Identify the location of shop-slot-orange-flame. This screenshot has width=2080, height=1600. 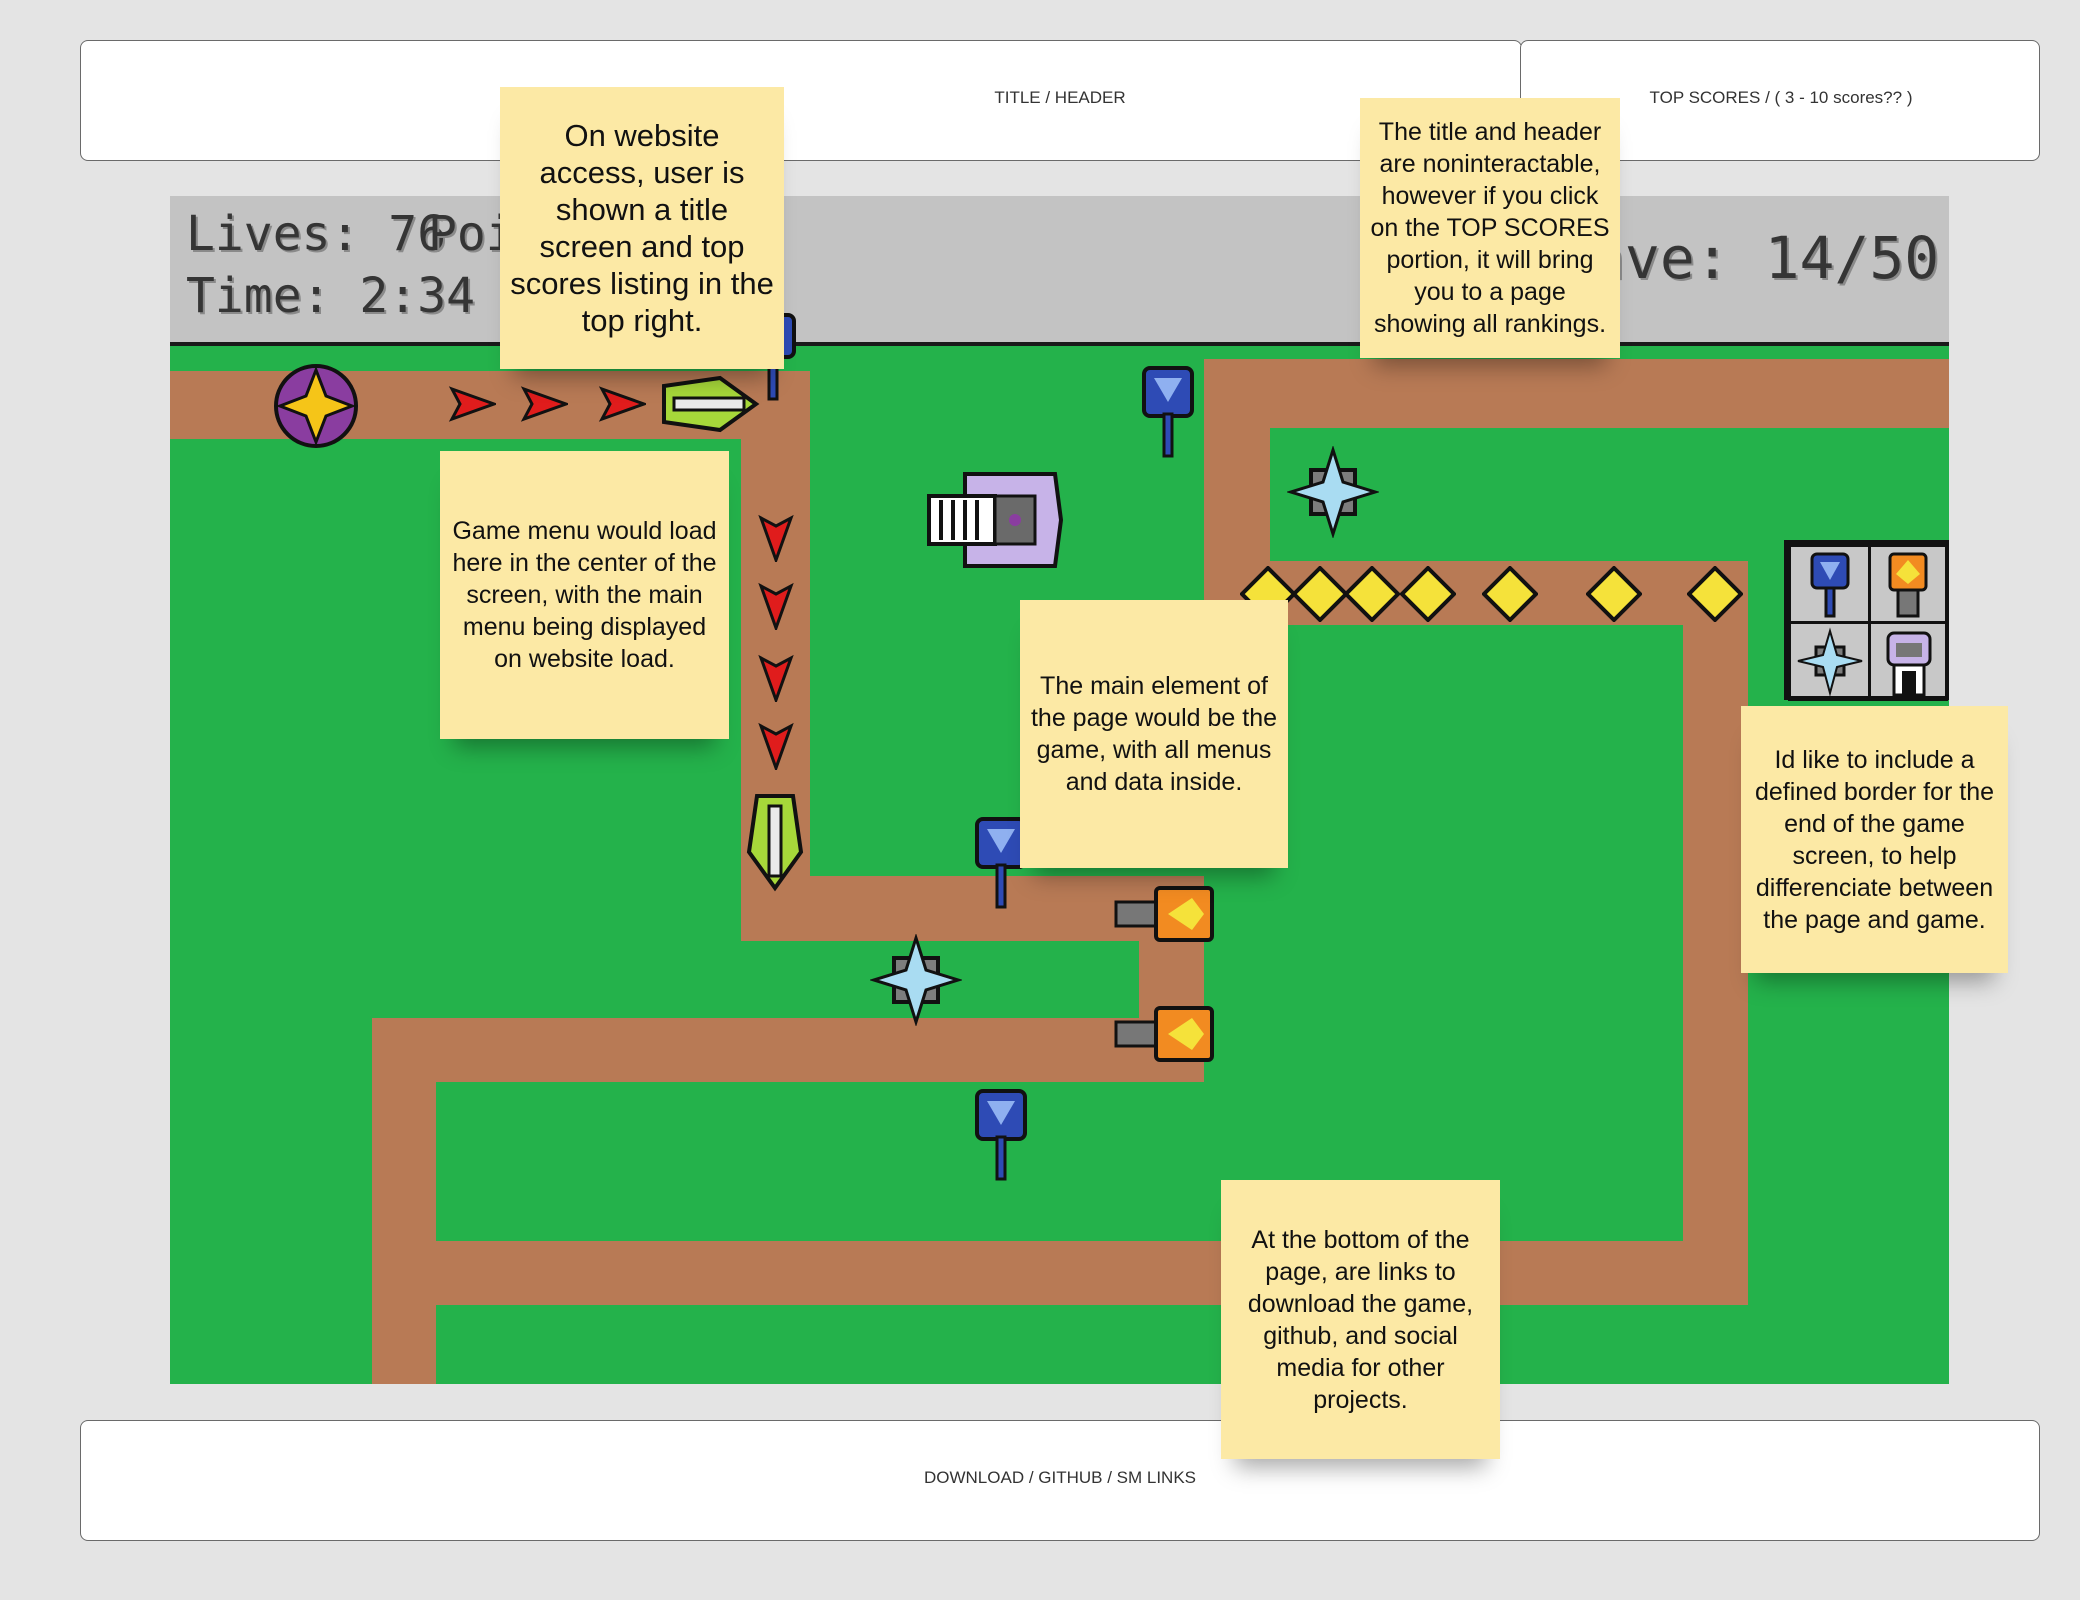
(1908, 584).